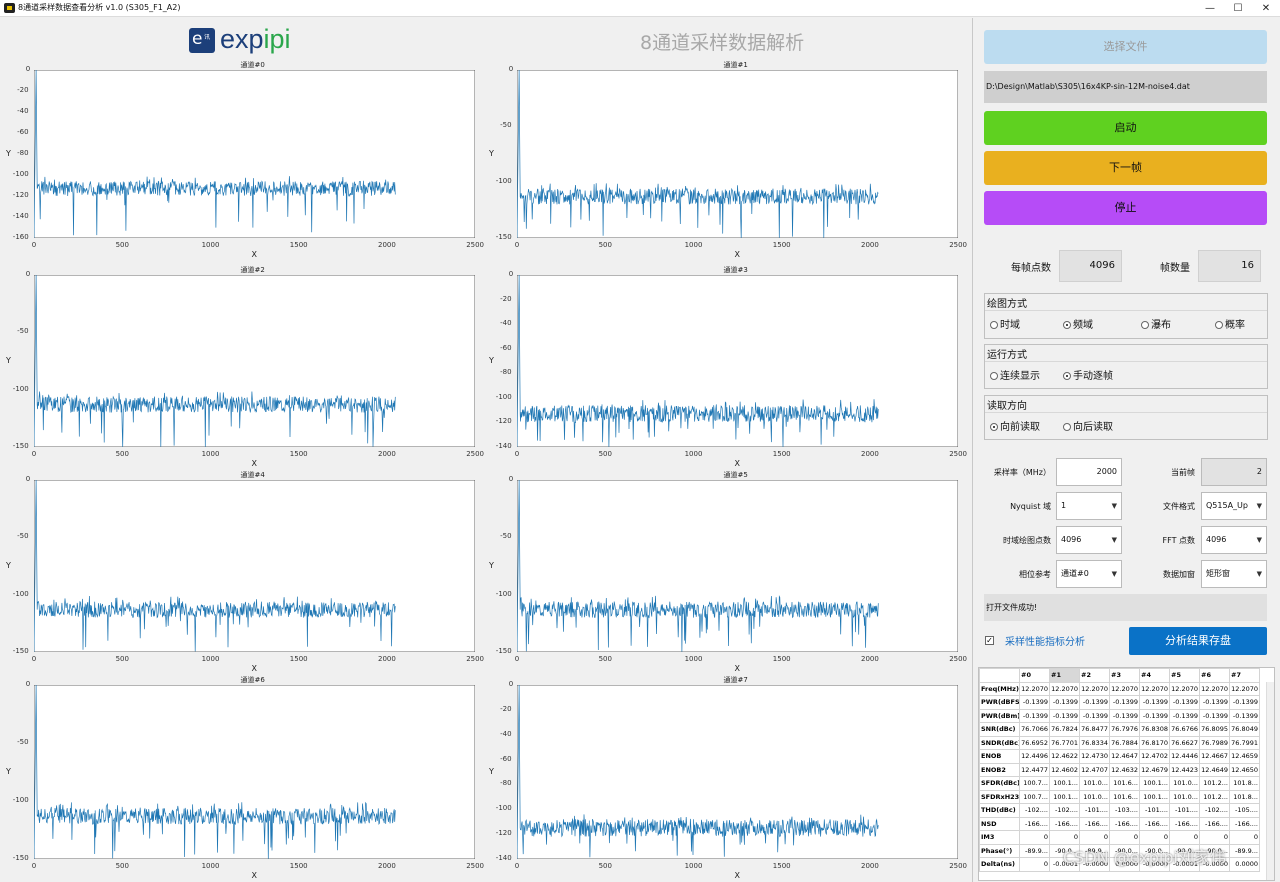  I want to click on table-row-header: ENOB, so click(999, 756).